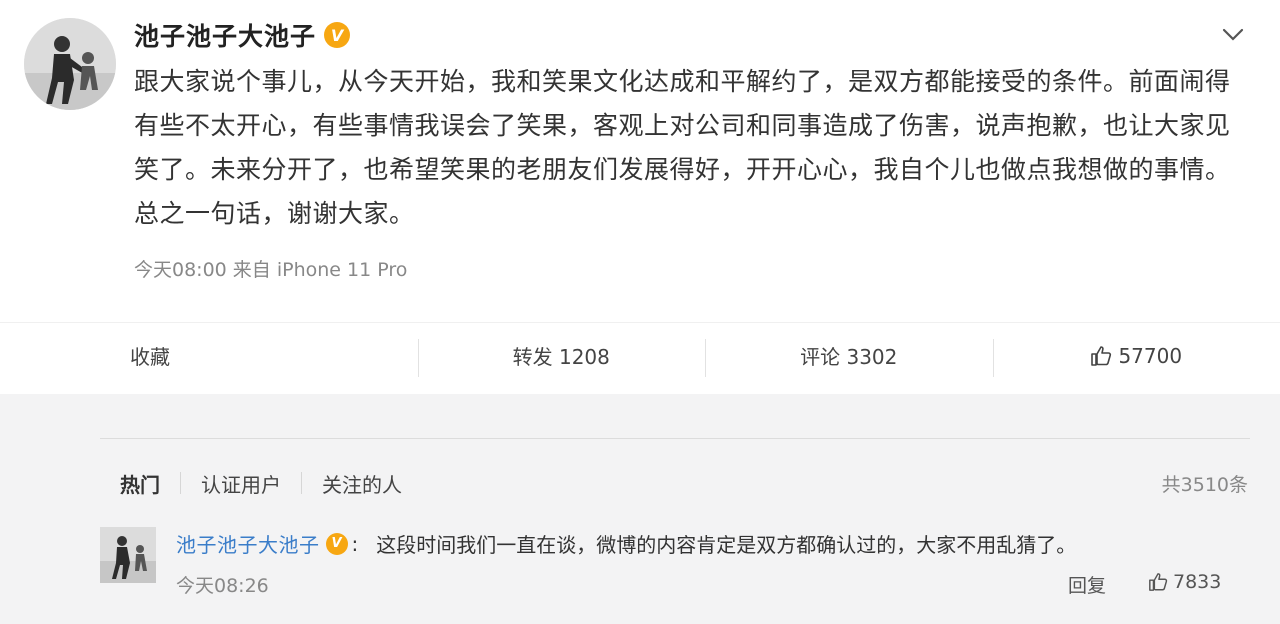 Image resolution: width=1280 pixels, height=624 pixels. What do you see at coordinates (355, 543) in the screenshot?
I see `comment-colon: :` at bounding box center [355, 543].